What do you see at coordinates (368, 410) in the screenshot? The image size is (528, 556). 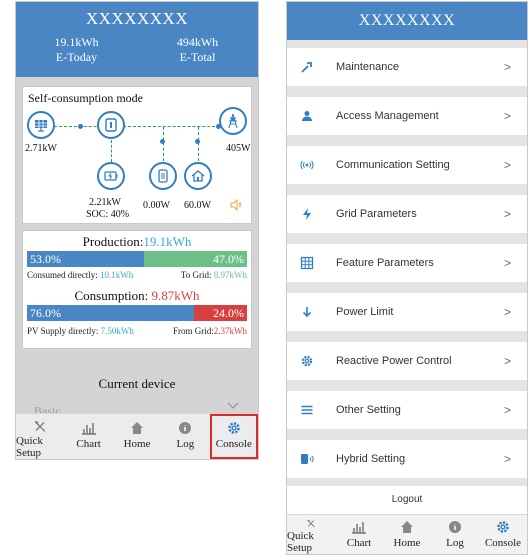 I see `menu-item-label: Other Setting` at bounding box center [368, 410].